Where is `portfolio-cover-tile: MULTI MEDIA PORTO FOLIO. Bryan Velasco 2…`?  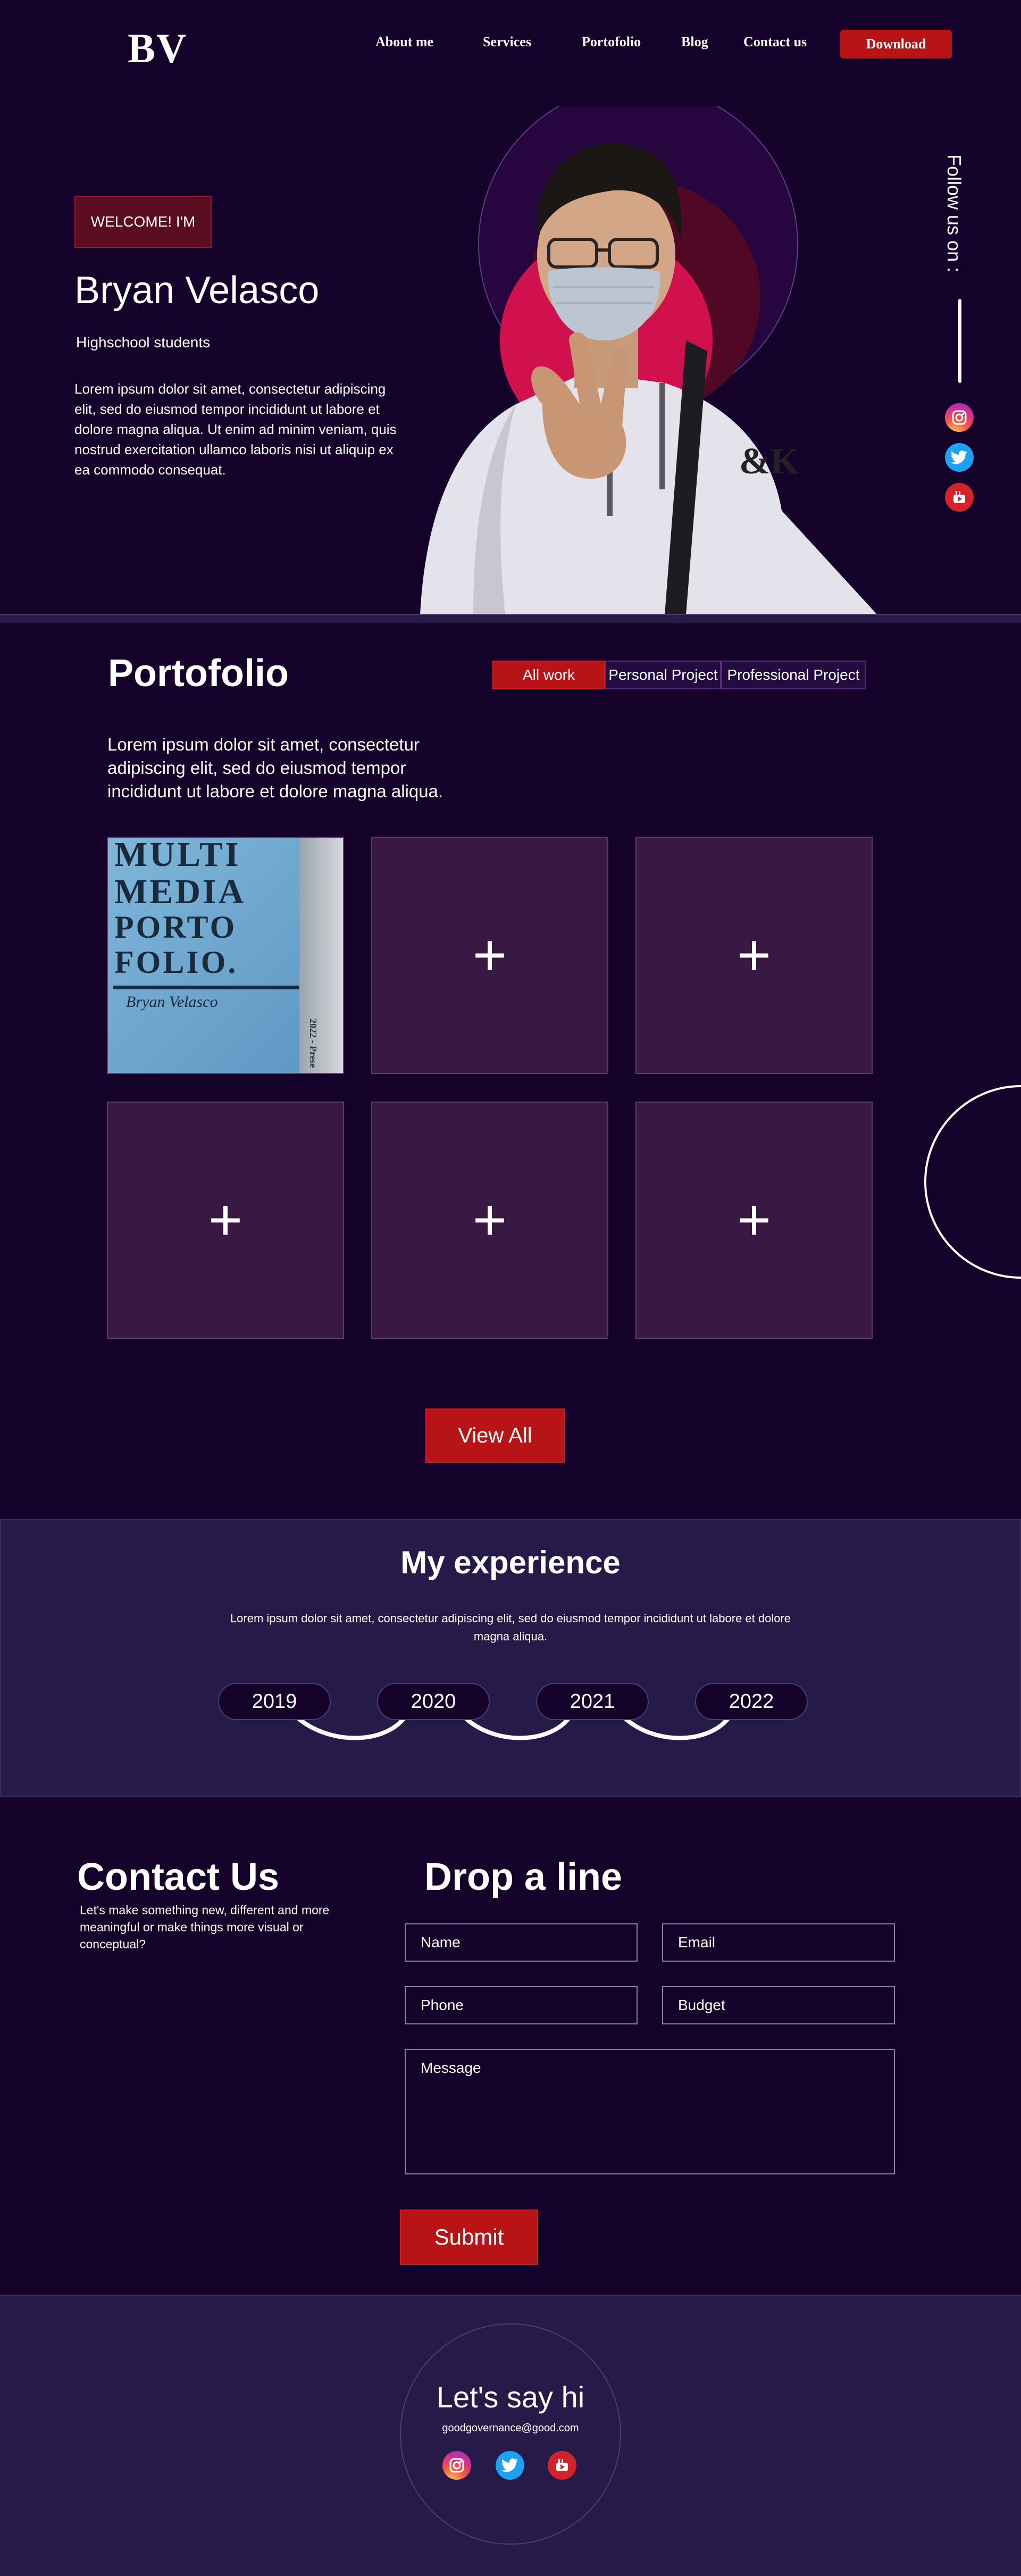
portfolio-cover-tile: MULTI MEDIA PORTO FOLIO. Bryan Velasco 2… is located at coordinates (225, 956).